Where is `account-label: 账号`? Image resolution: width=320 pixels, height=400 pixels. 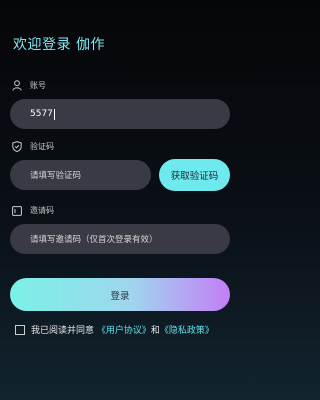 account-label: 账号 is located at coordinates (38, 85).